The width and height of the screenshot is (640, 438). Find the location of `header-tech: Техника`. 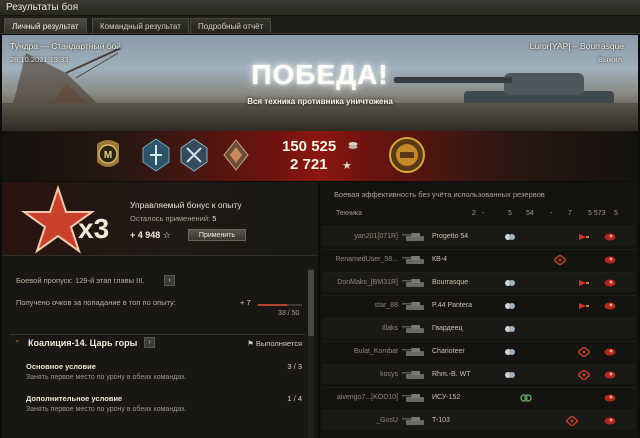

header-tech: Техника is located at coordinates (349, 213).